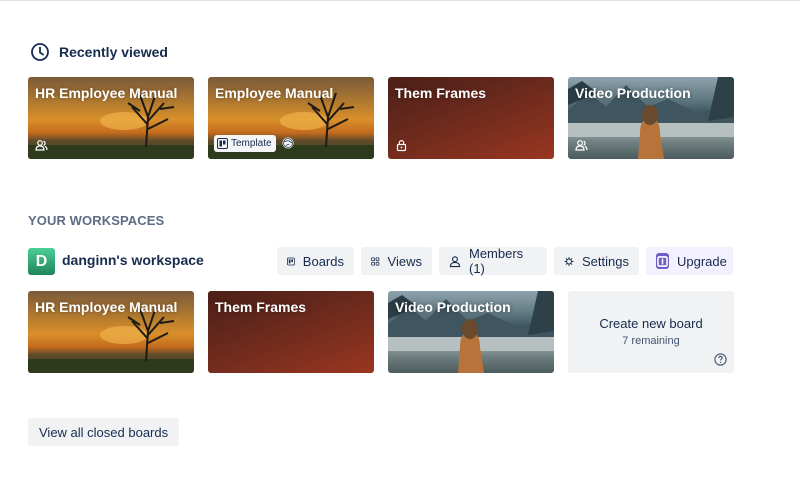  I want to click on workspace-name: danginn's workspace, so click(133, 260).